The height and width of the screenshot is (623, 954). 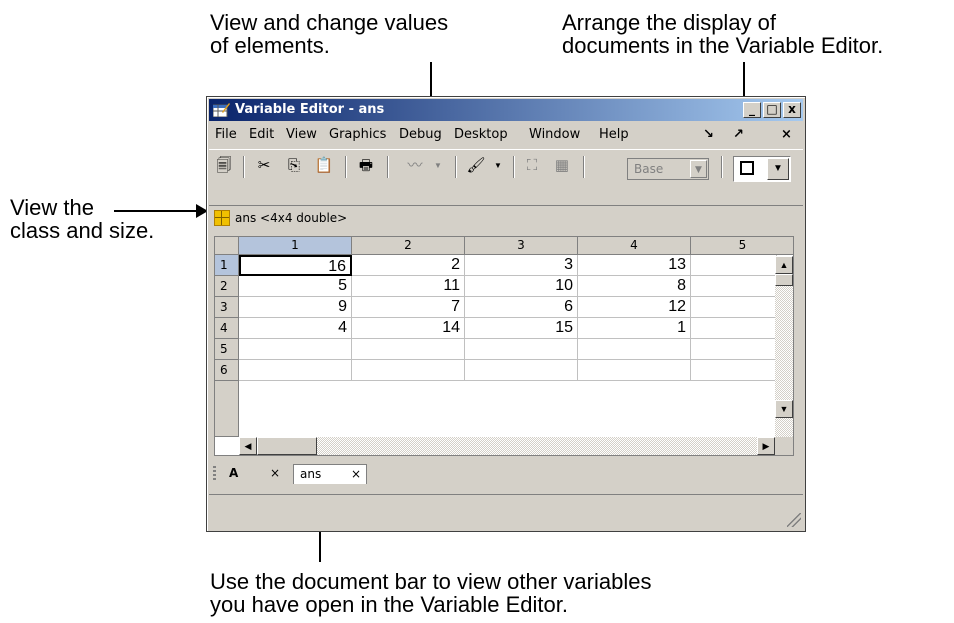 What do you see at coordinates (287, 446) in the screenshot?
I see `horizontal-scroll-thumb` at bounding box center [287, 446].